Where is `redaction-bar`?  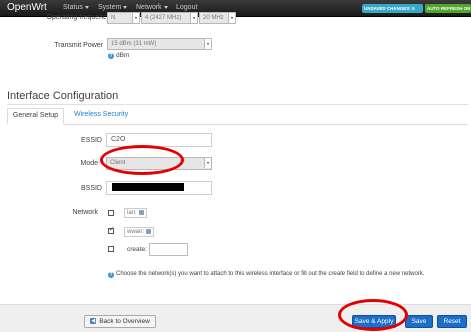
redaction-bar is located at coordinates (148, 187).